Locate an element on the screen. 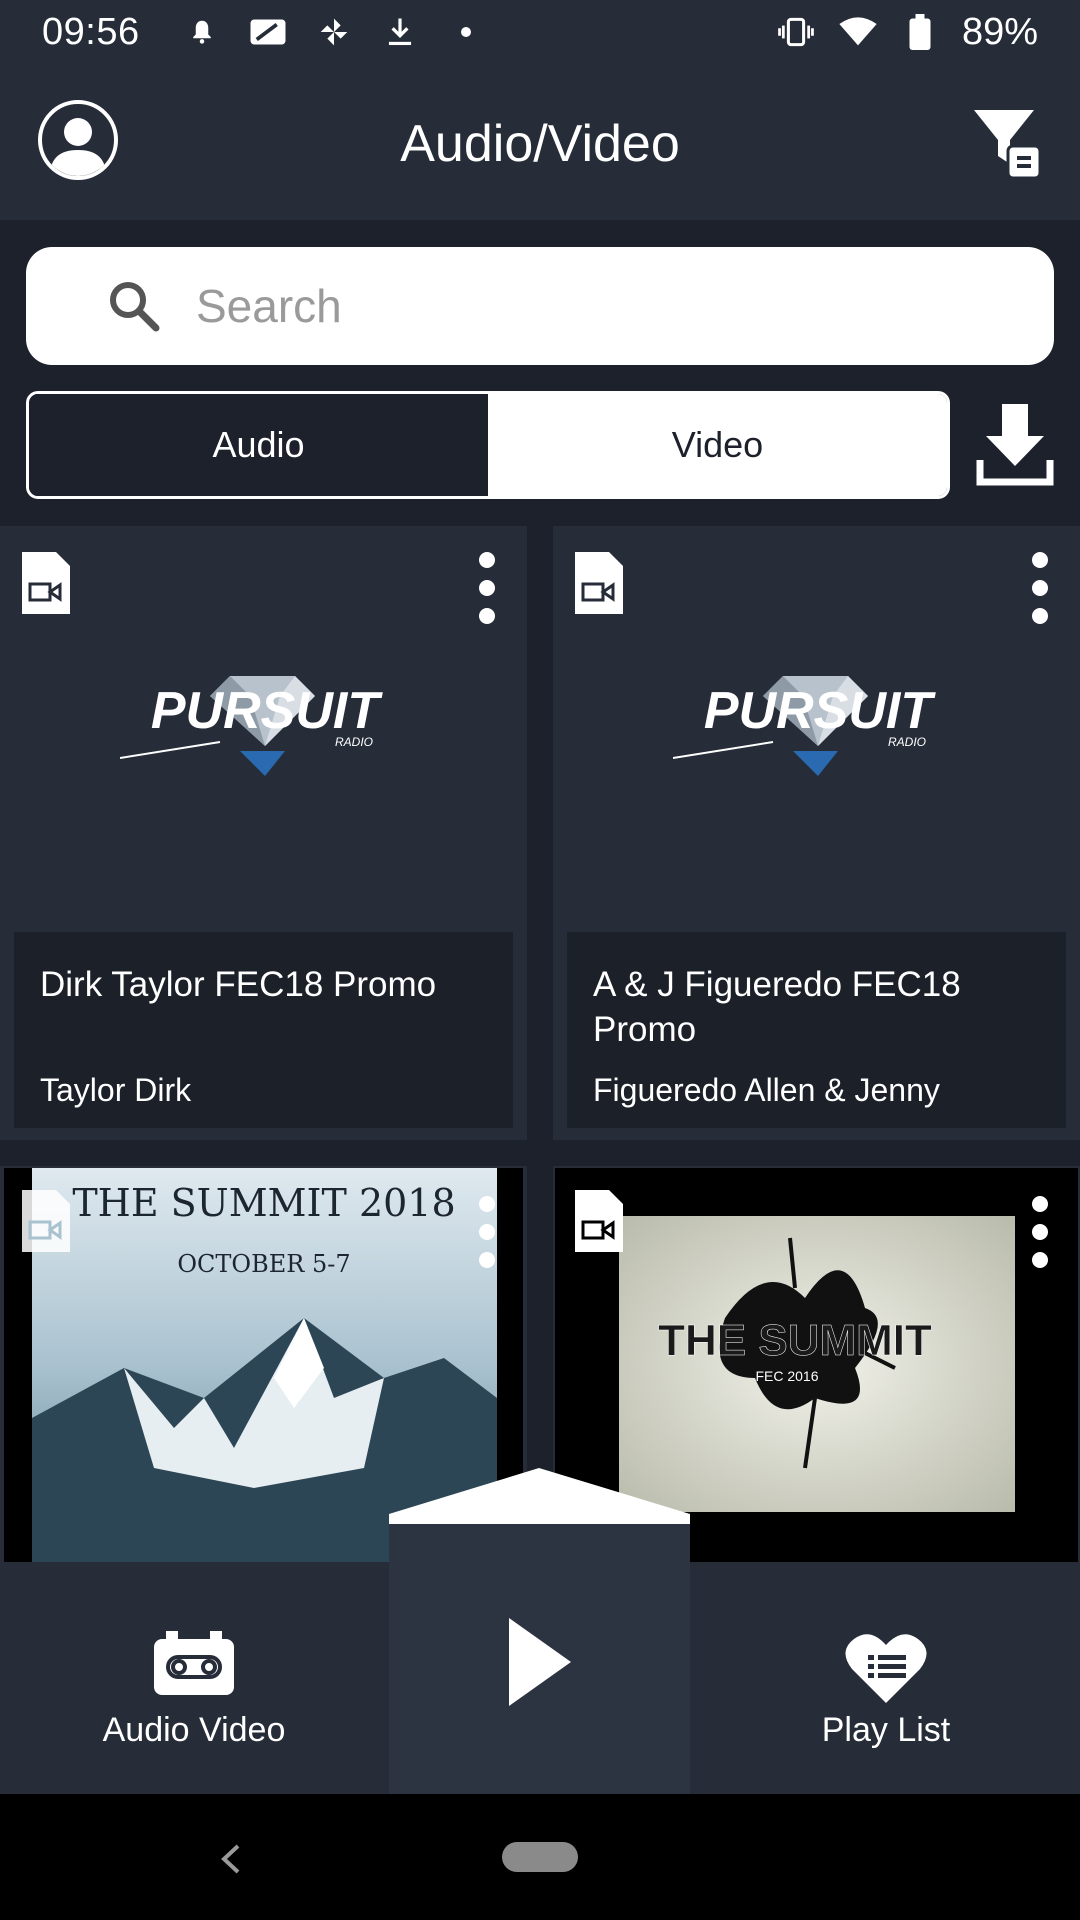 This screenshot has width=1080, height=1920. tab-audio: Audio is located at coordinates (258, 445).